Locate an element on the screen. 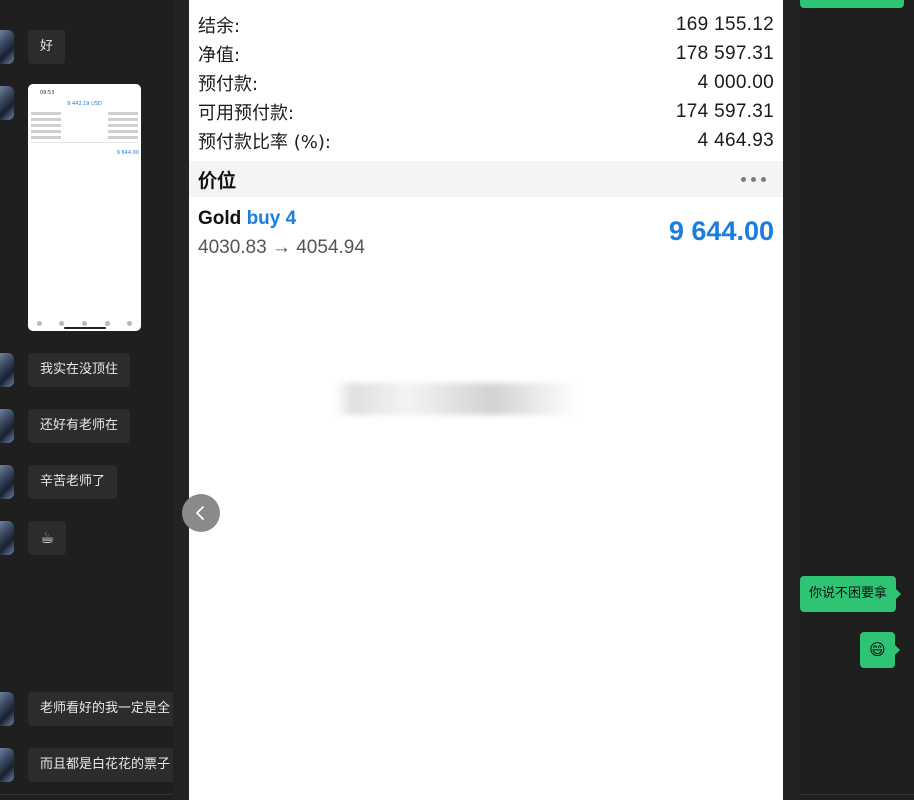  account-value: 4 464.93 is located at coordinates (735, 140).